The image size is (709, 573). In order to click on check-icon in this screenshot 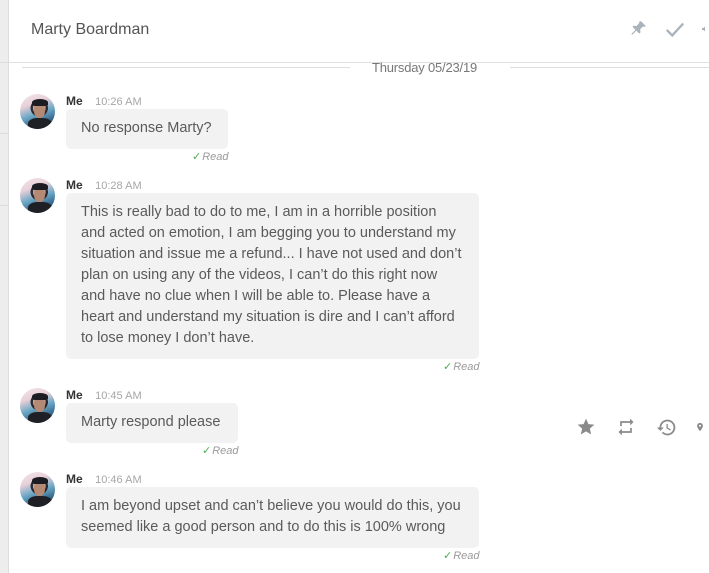, I will do `click(675, 29)`.